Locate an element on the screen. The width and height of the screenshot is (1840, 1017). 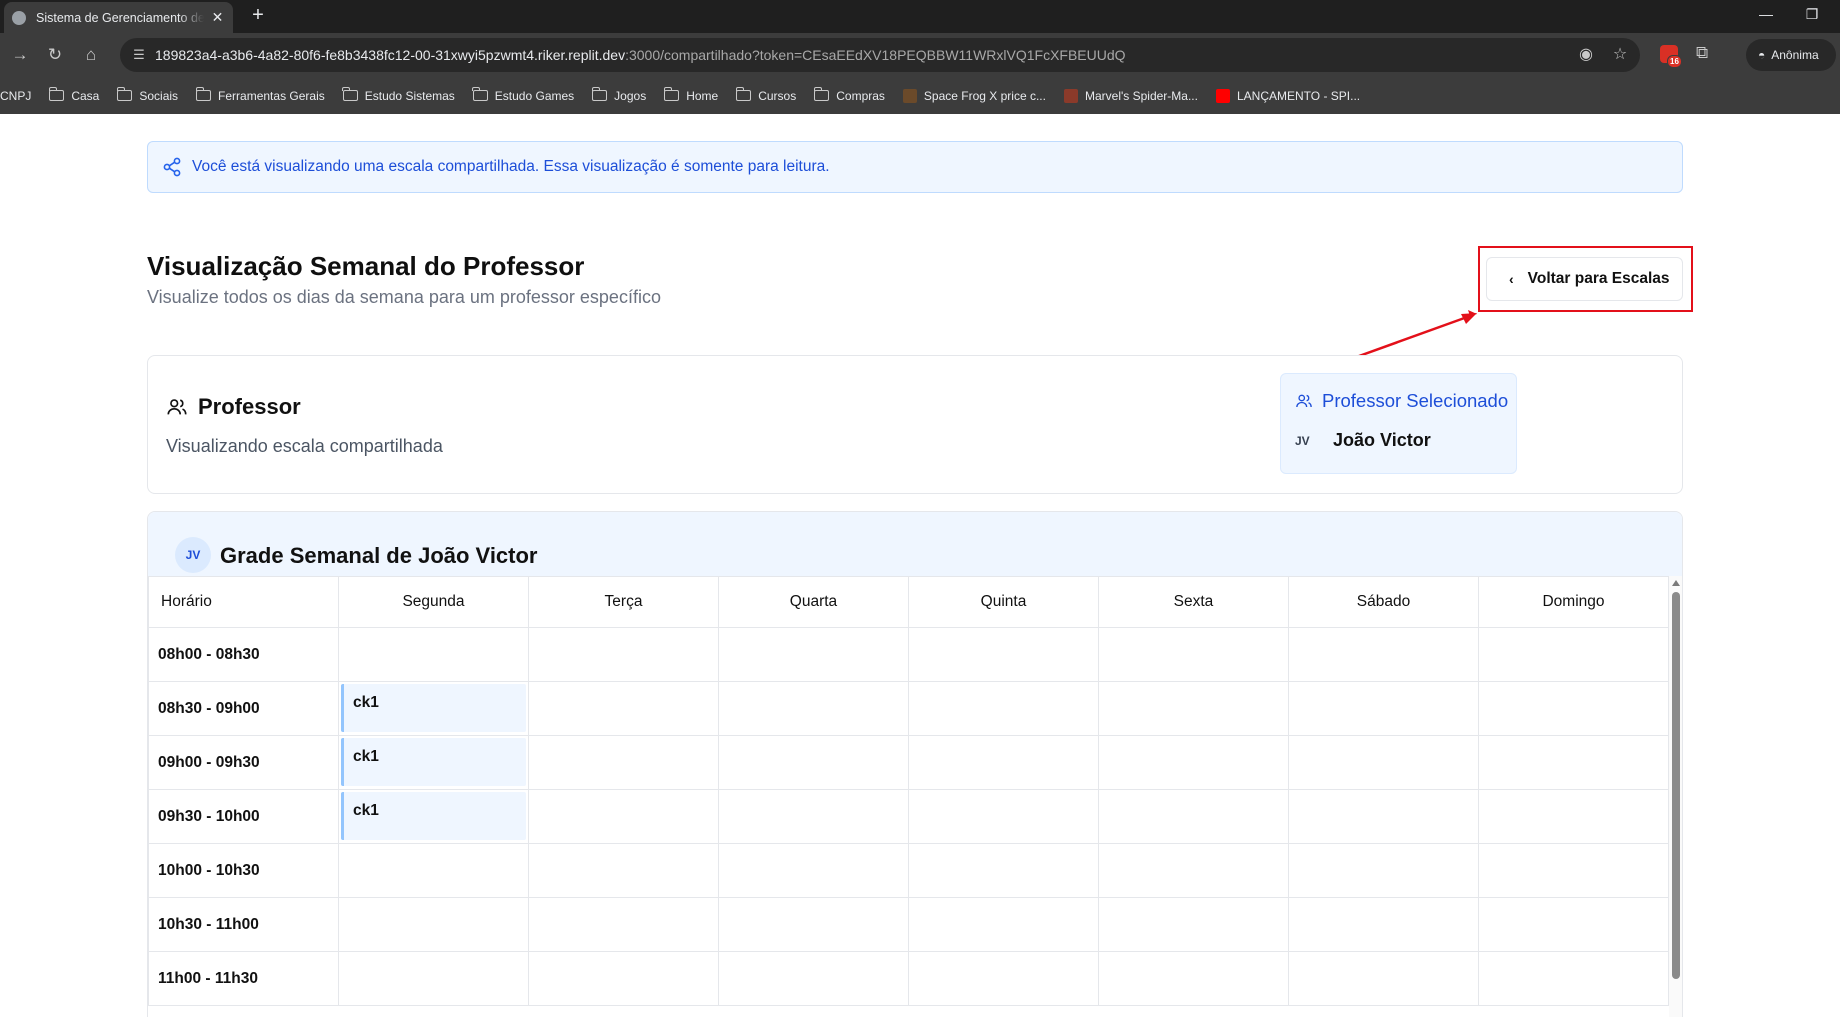
profile-button: ◓ Anônima is located at coordinates (1791, 55).